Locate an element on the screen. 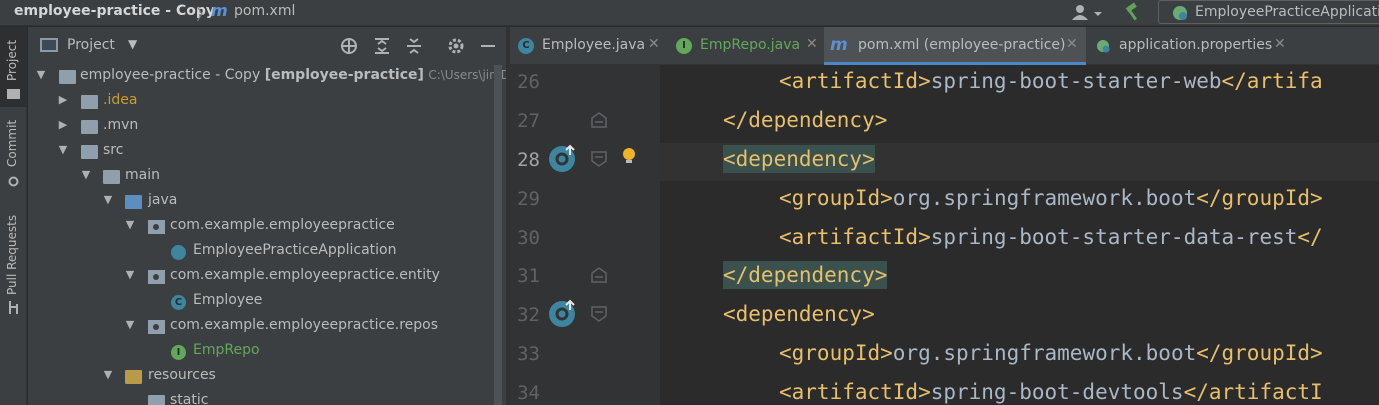  tree-row-emprepo-interface: I EmpRepo is located at coordinates (267, 352).